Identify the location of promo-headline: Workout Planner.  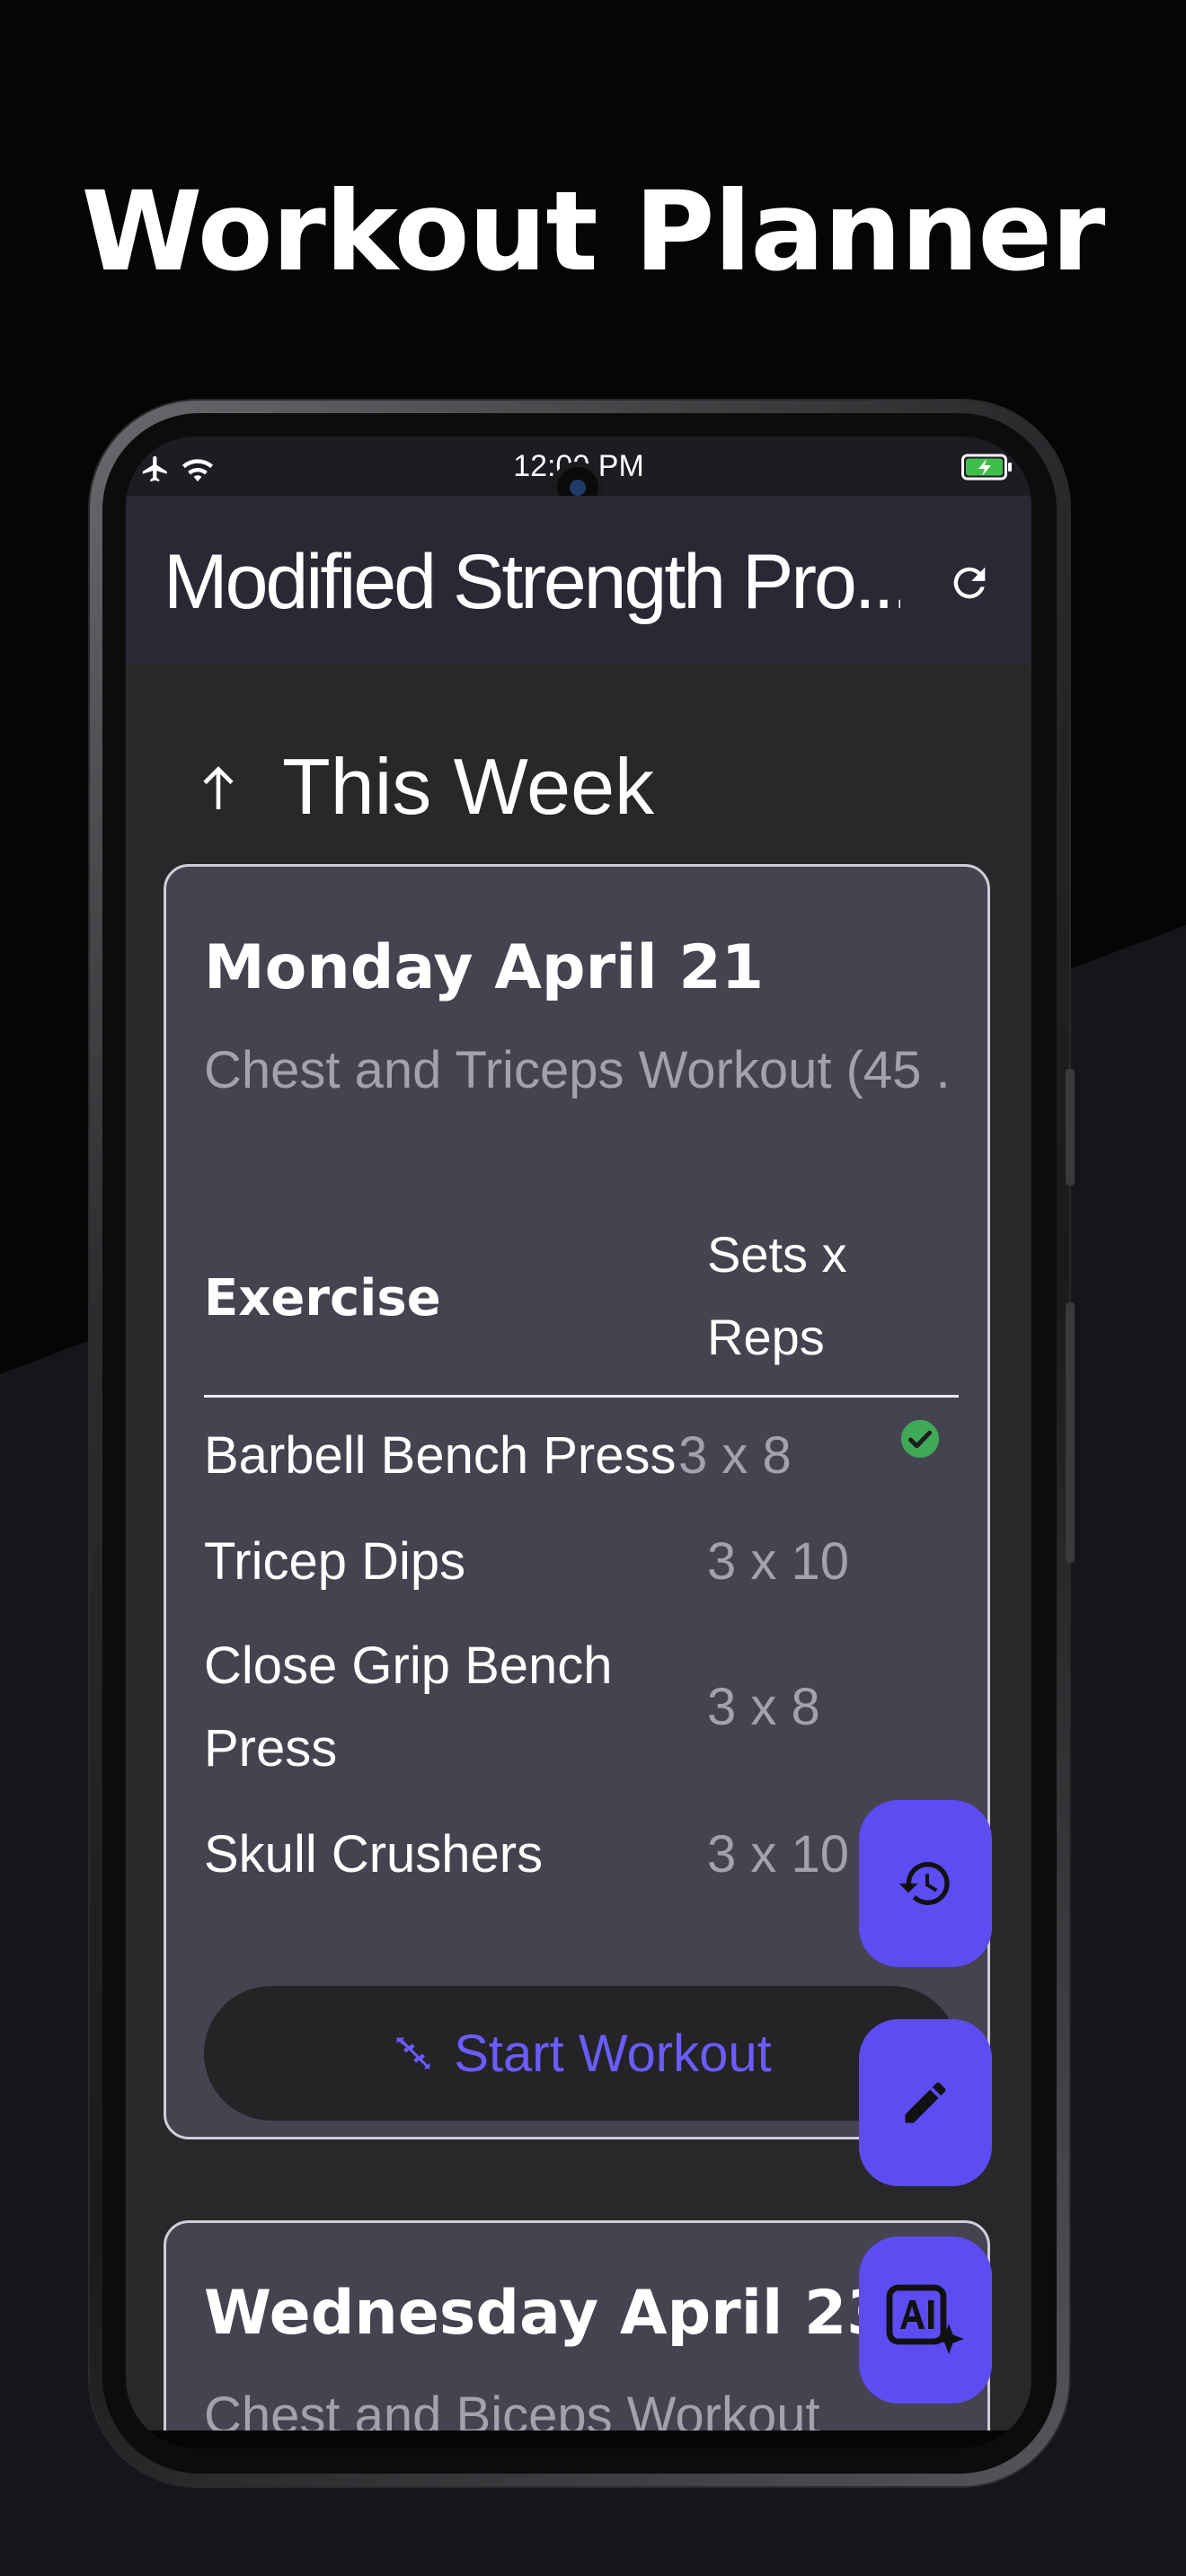
(593, 232).